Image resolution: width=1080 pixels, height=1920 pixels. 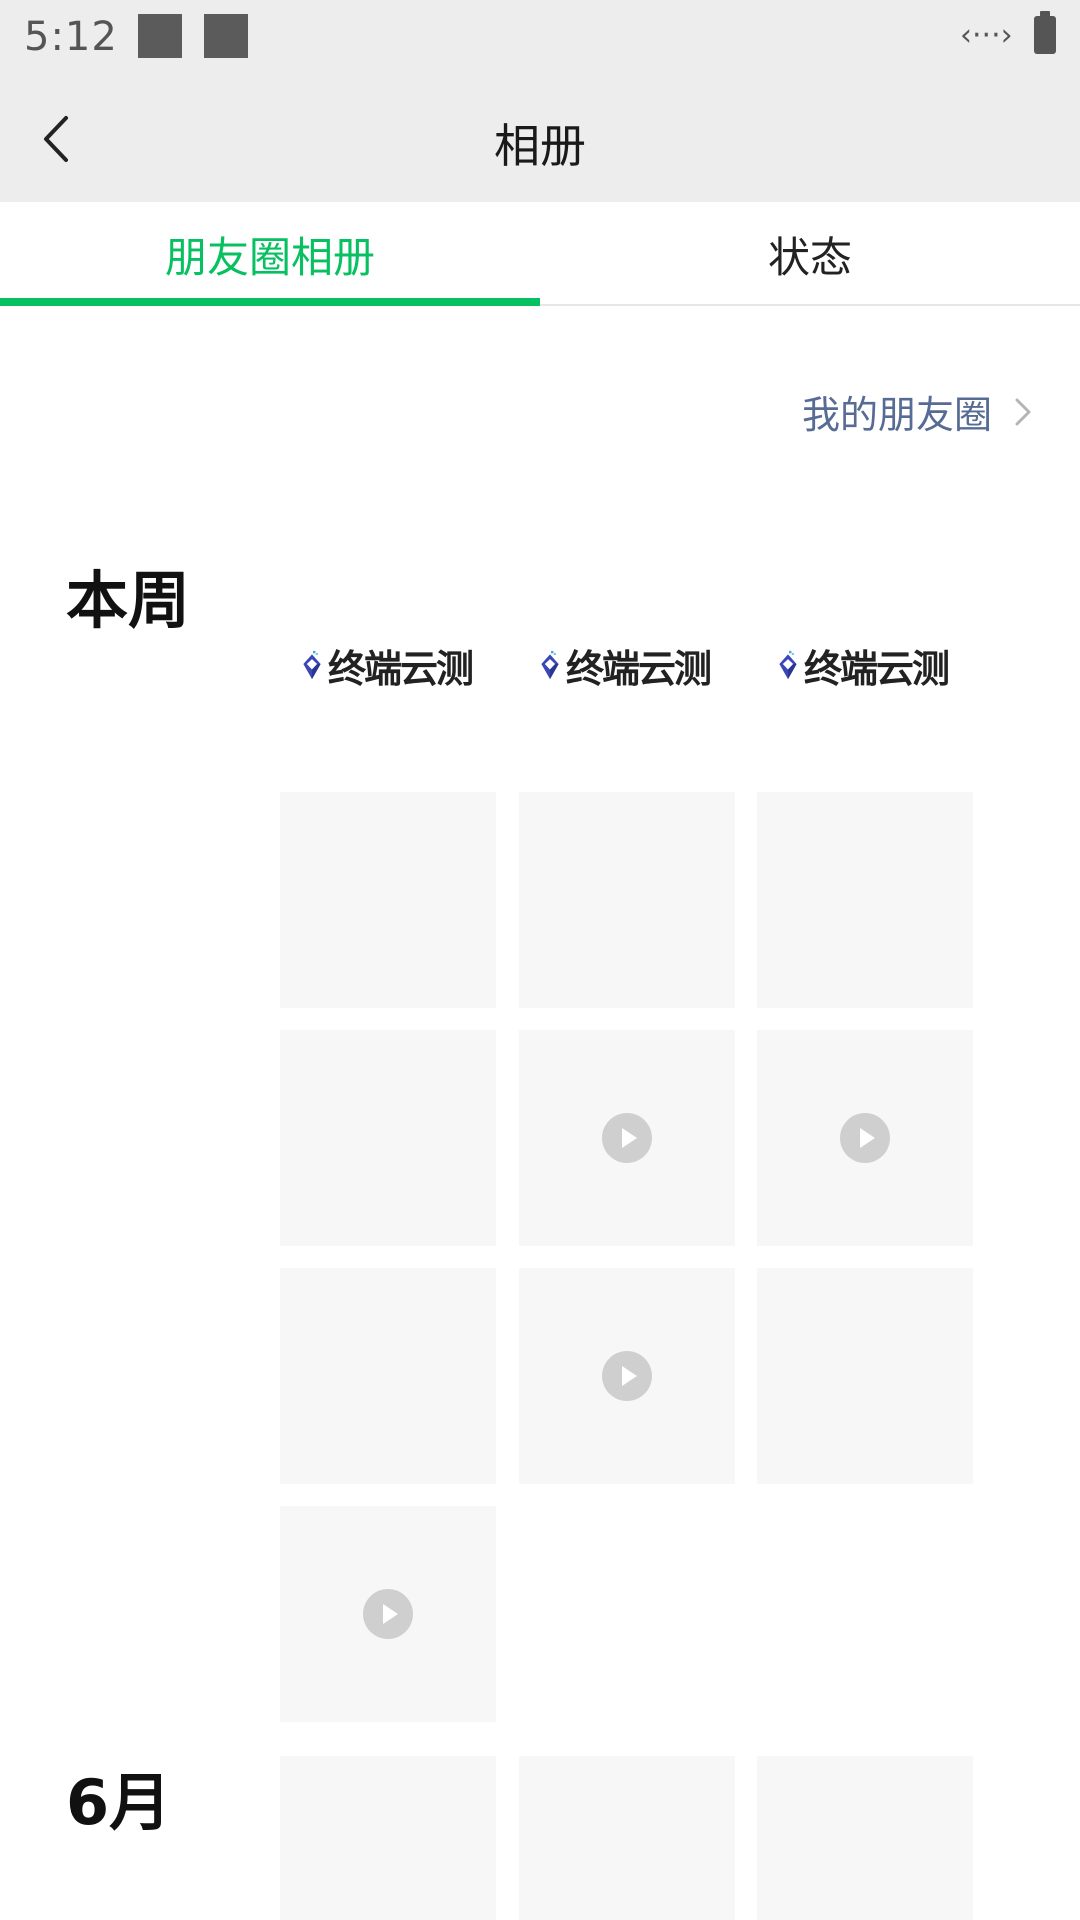 What do you see at coordinates (540, 38) in the screenshot?
I see `status-bar: 5:12 ‹···›` at bounding box center [540, 38].